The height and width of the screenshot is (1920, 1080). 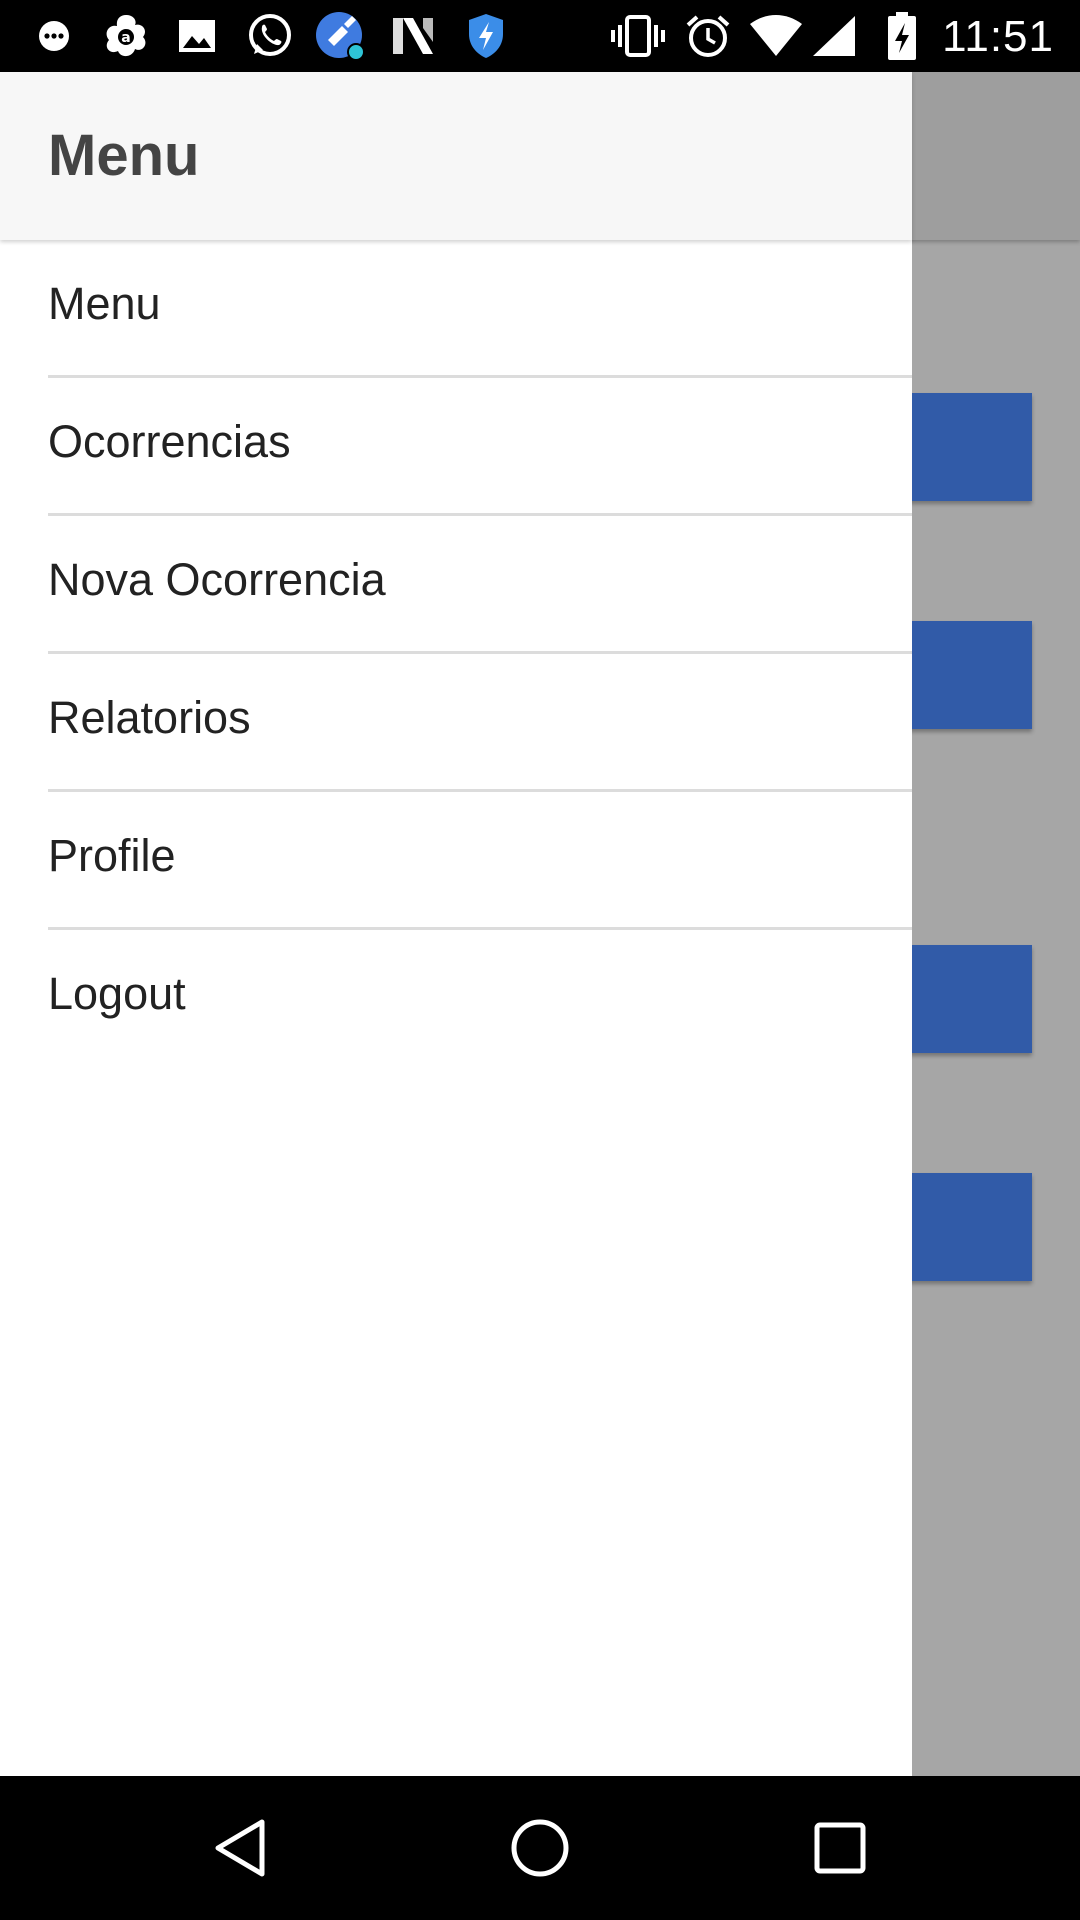 I want to click on menu-item-logout: Logout, so click(x=456, y=999).